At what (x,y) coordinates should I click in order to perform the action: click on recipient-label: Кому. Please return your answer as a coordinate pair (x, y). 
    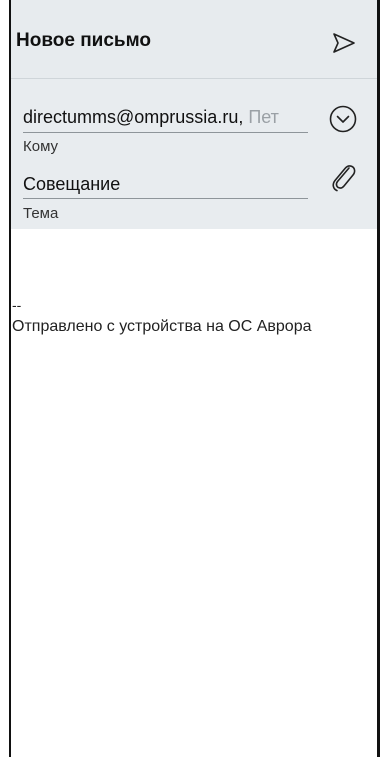
    Looking at the image, I should click on (41, 146).